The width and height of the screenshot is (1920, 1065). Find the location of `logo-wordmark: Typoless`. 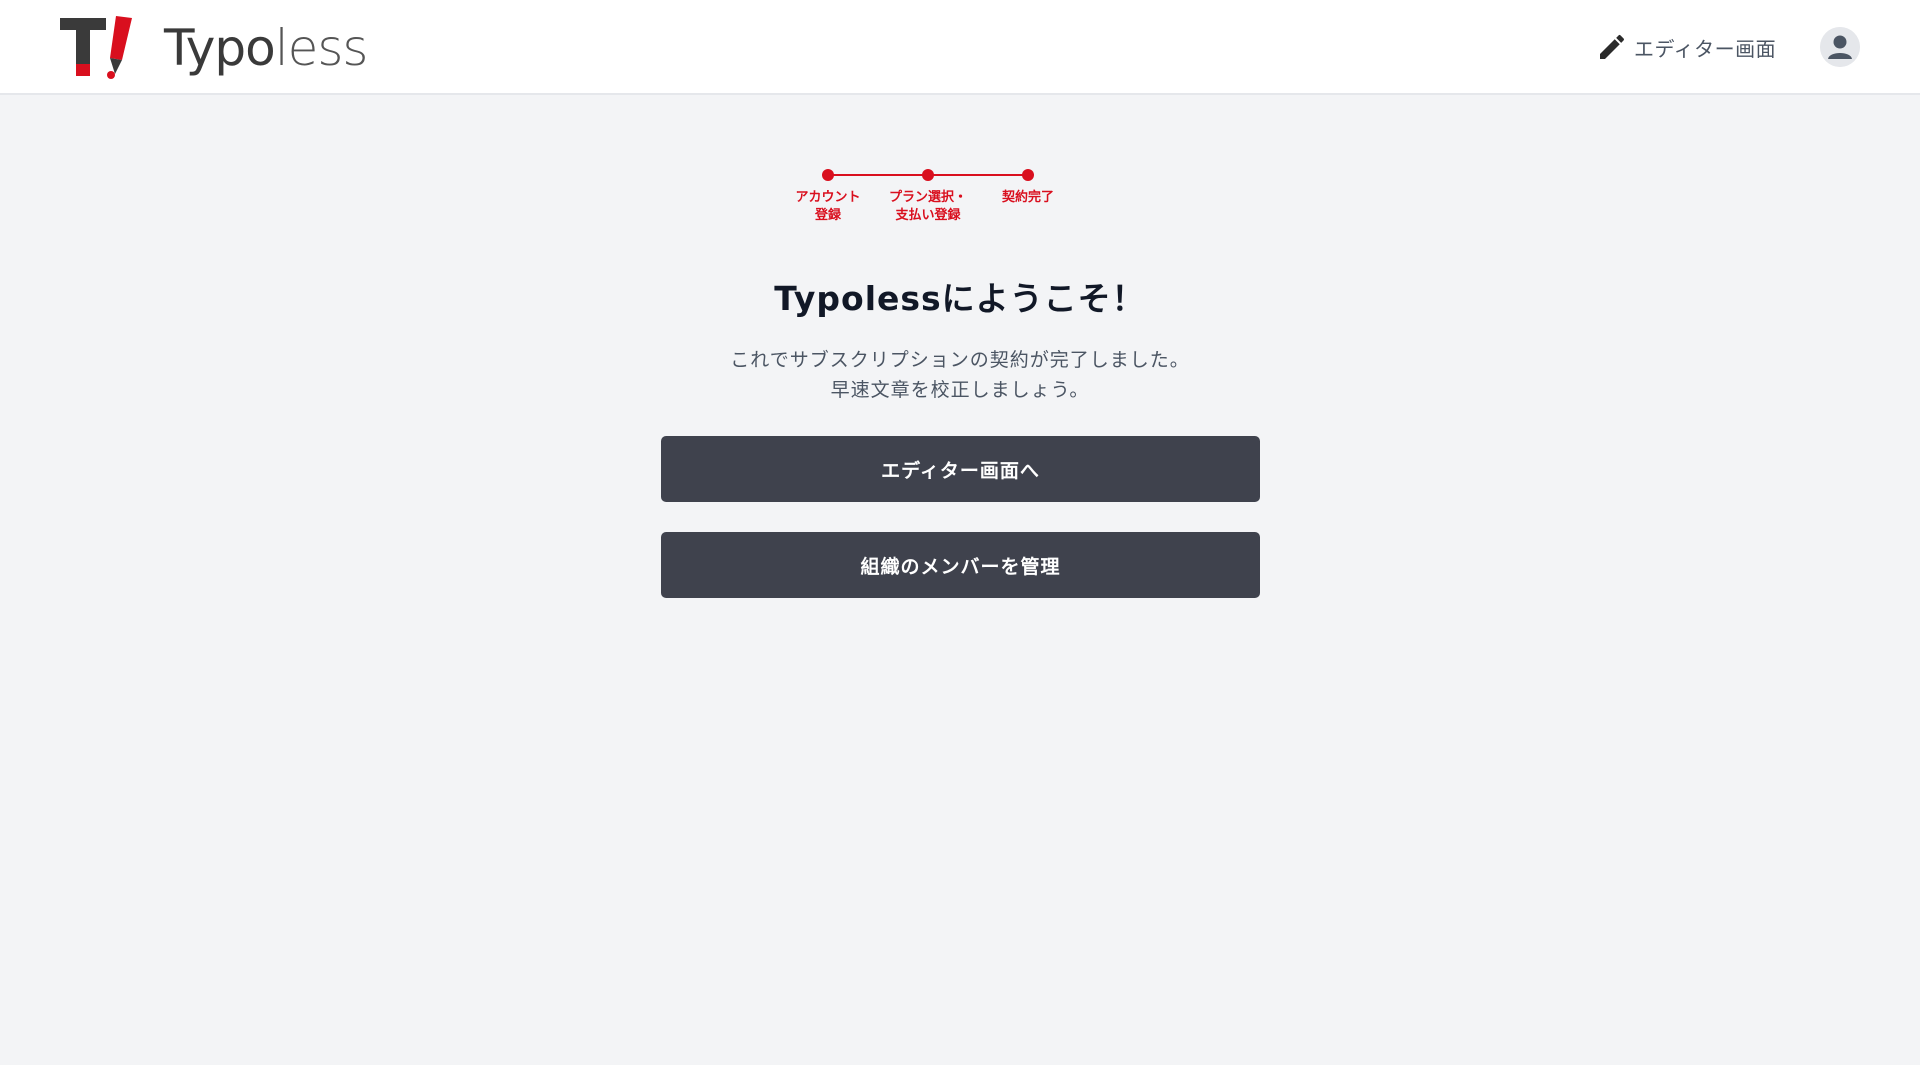

logo-wordmark: Typoless is located at coordinates (266, 48).